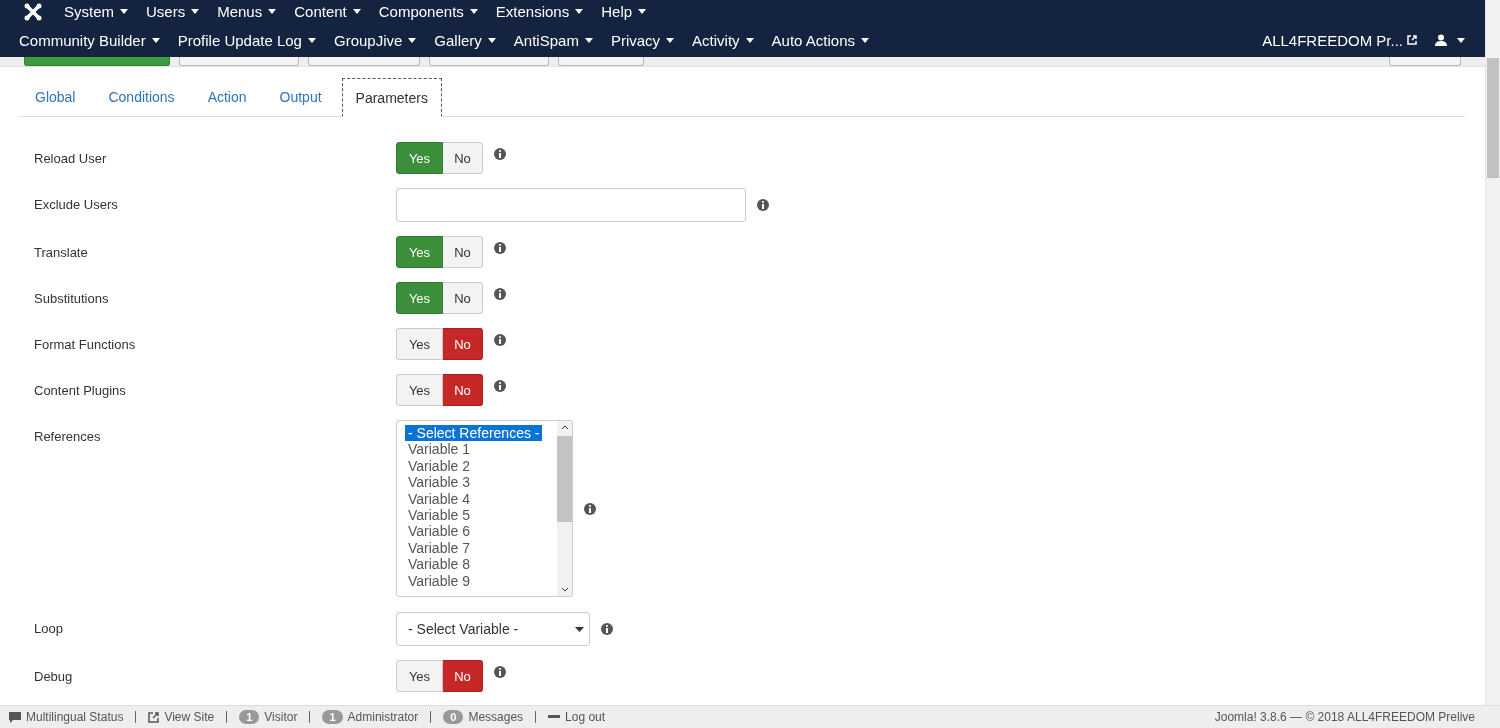  What do you see at coordinates (96, 11) in the screenshot?
I see `menu-item: System` at bounding box center [96, 11].